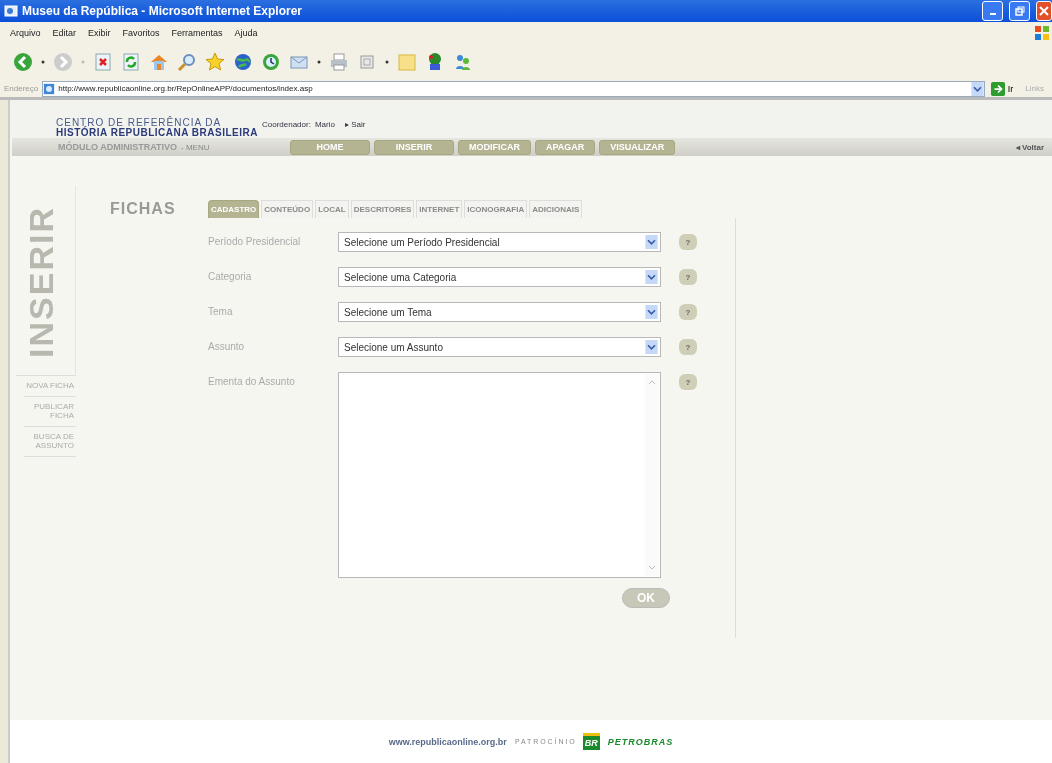  What do you see at coordinates (141, 33) in the screenshot?
I see `menu-item: Favoritos` at bounding box center [141, 33].